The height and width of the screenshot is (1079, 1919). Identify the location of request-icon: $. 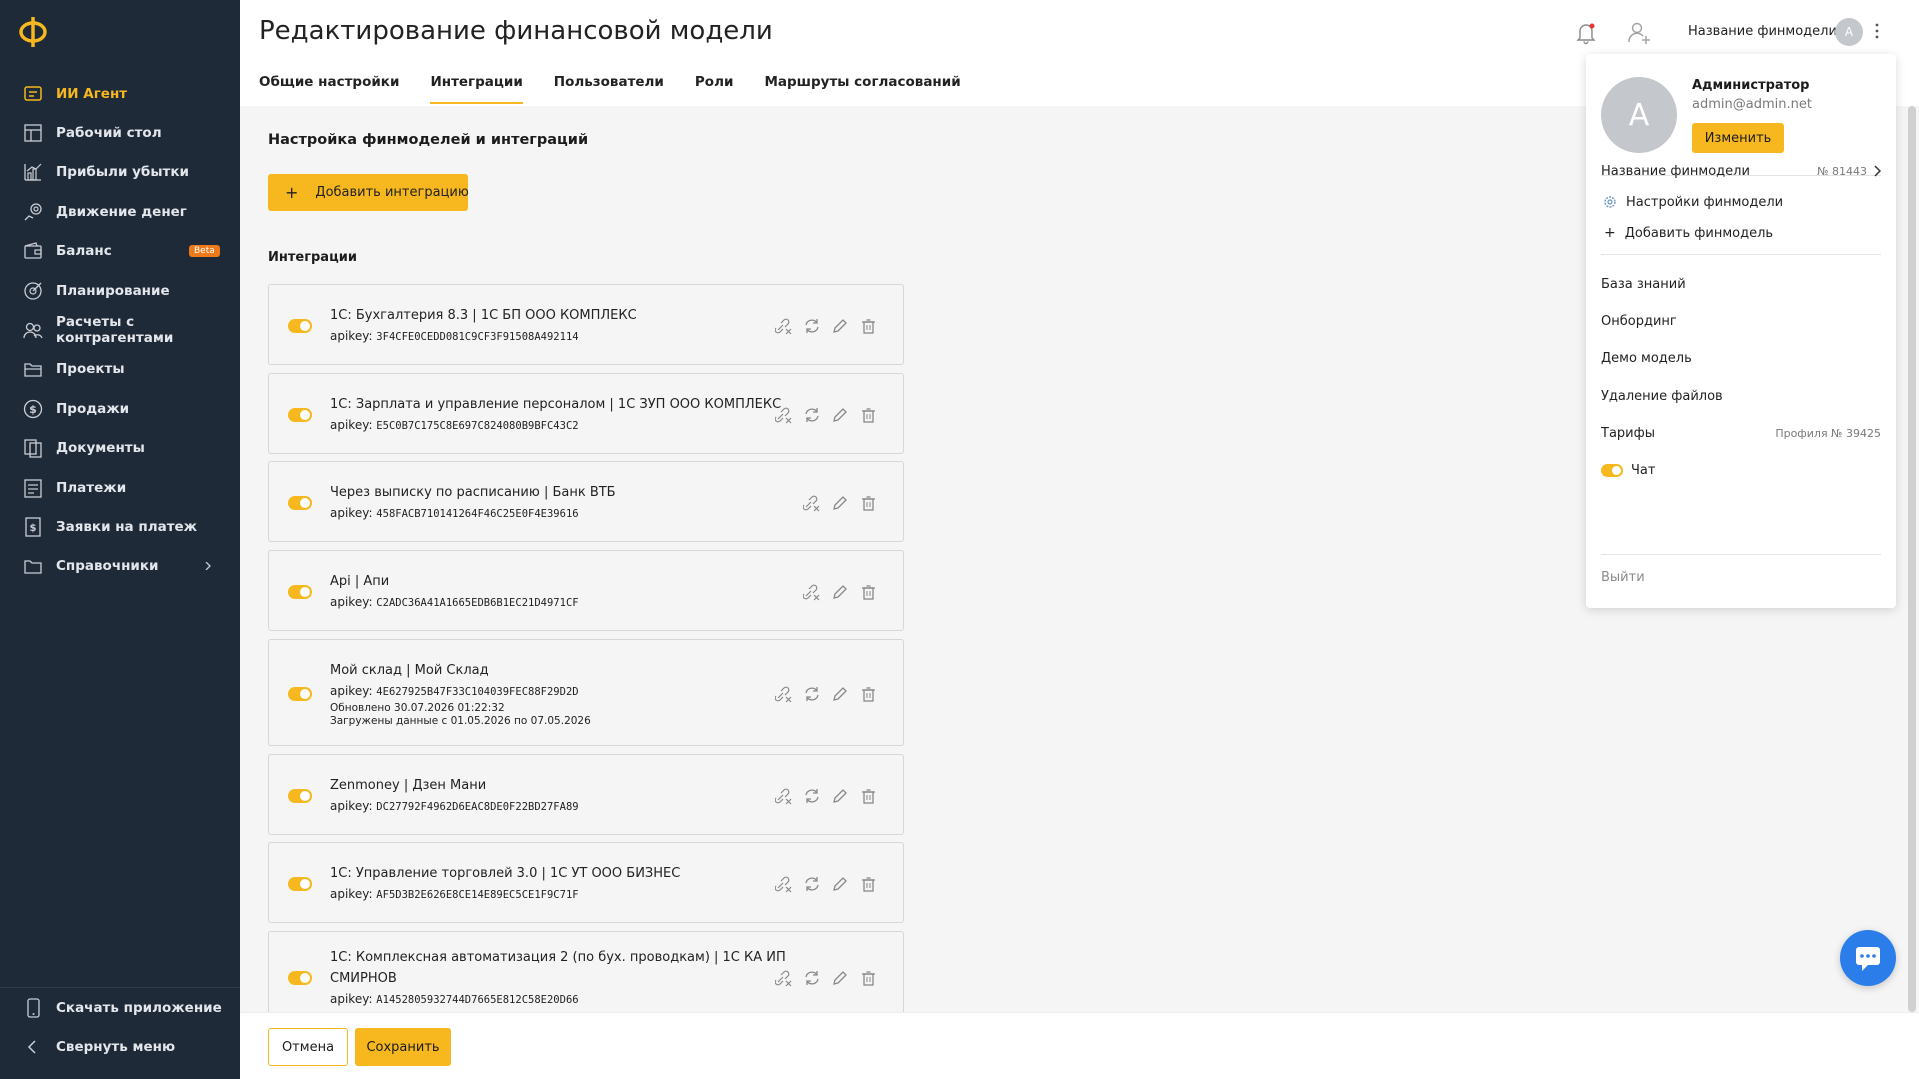
(33, 527).